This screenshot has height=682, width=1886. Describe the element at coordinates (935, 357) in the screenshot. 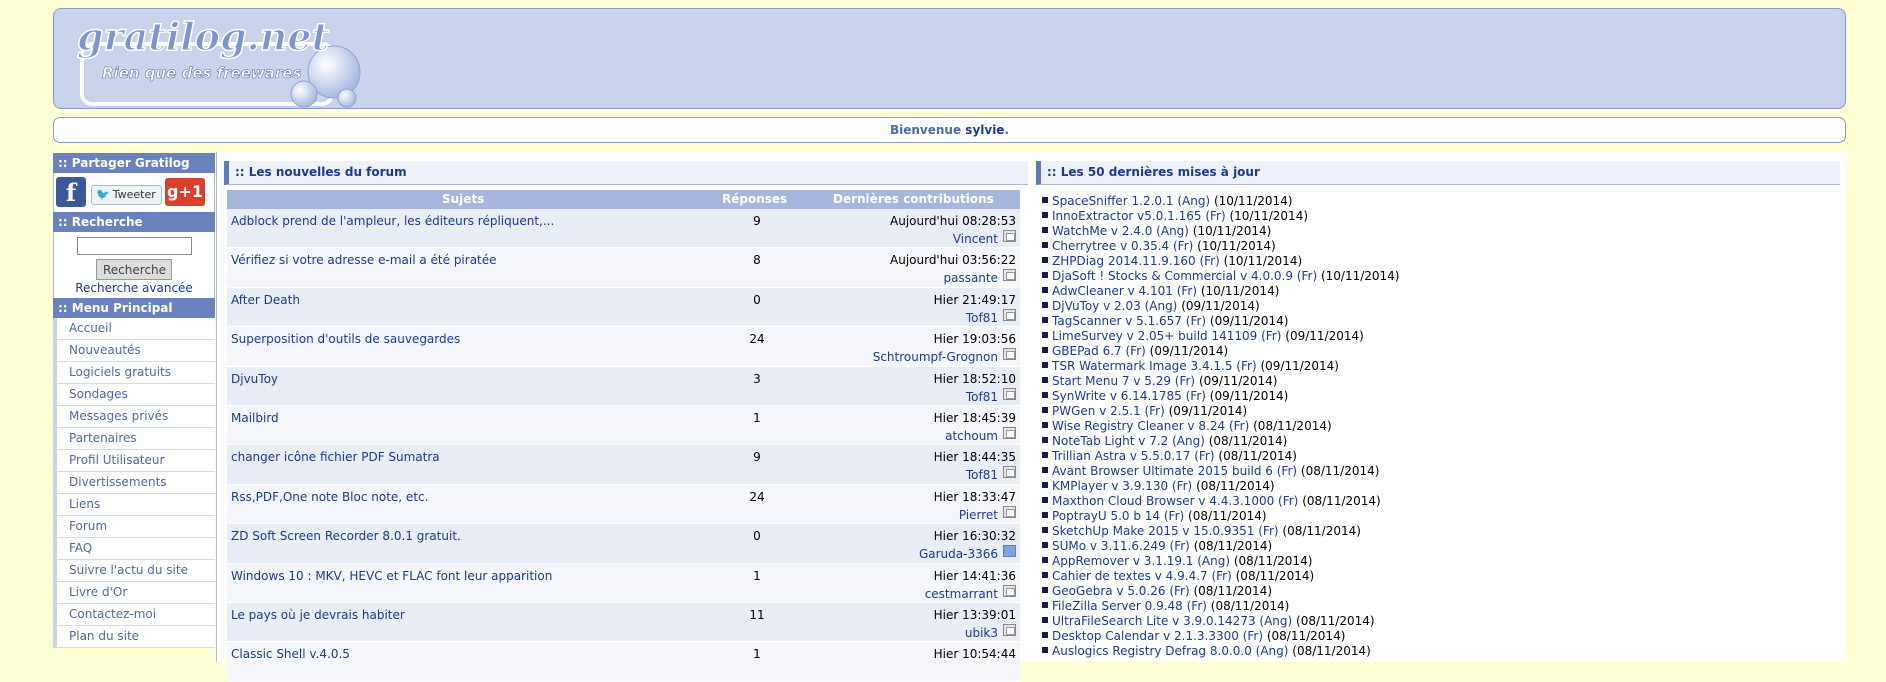

I see `post-author-link: Schtroumpf-Grognon` at that location.